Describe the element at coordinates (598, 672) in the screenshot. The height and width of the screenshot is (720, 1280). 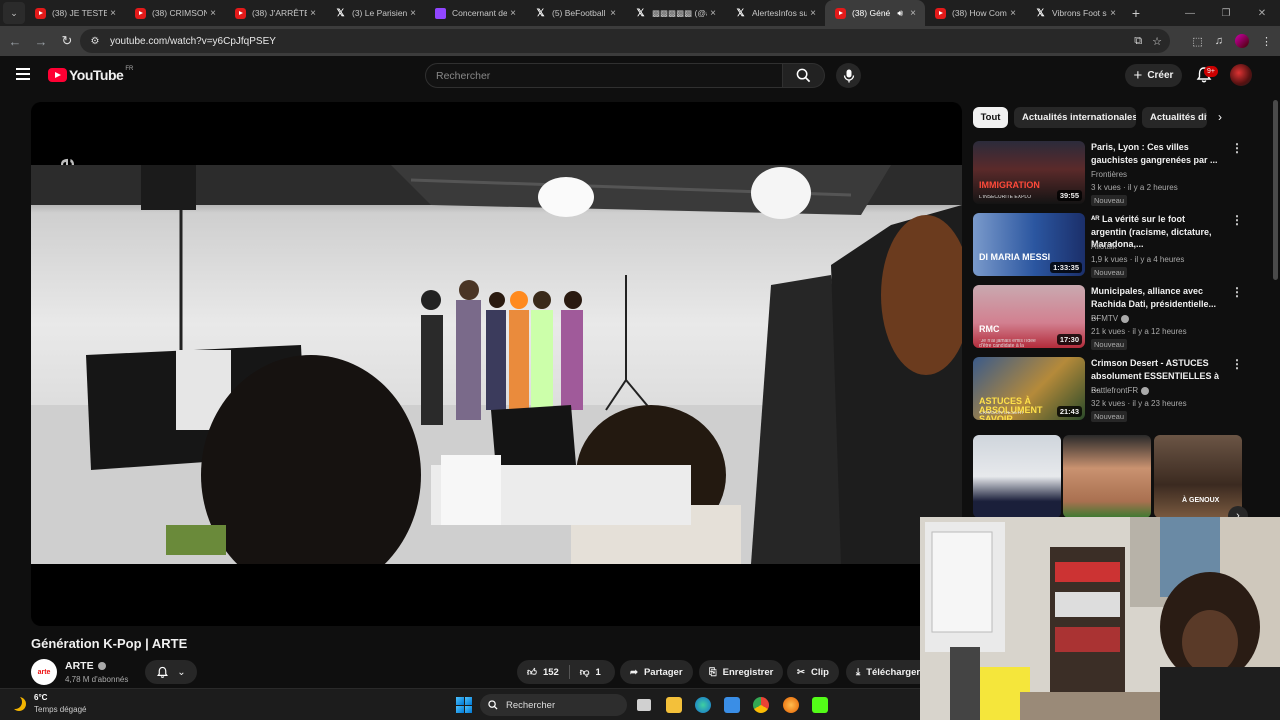
I see `dislike-count: 1` at that location.